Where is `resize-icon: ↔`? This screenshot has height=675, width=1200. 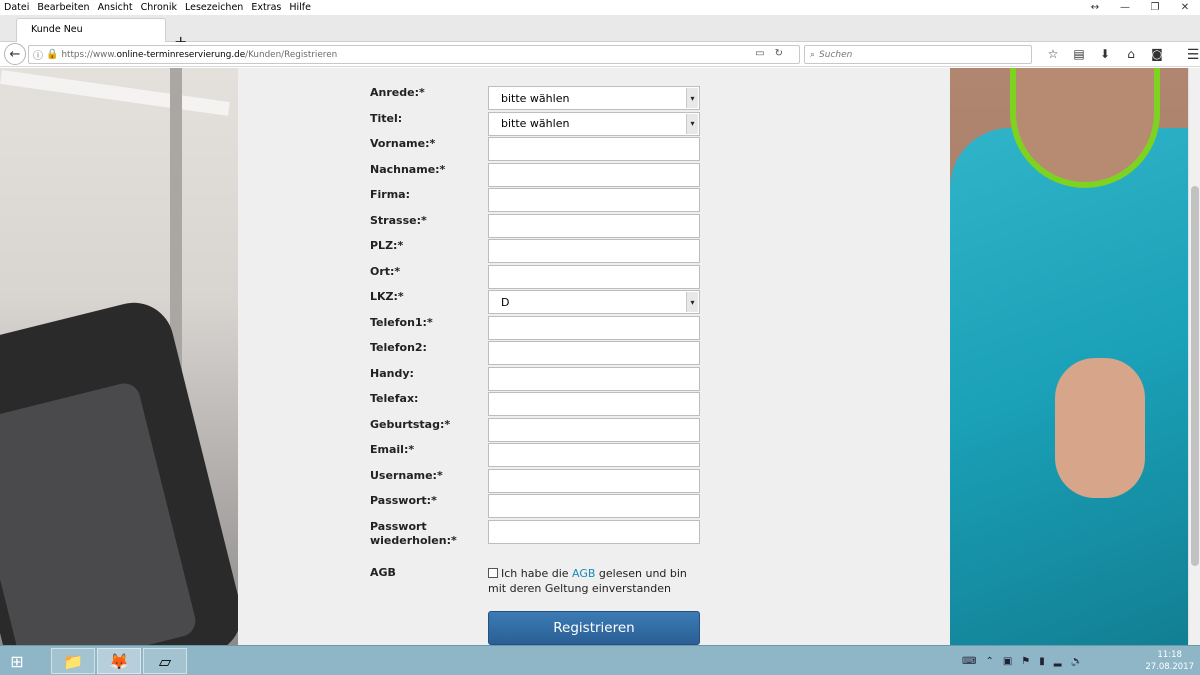 resize-icon: ↔ is located at coordinates (1095, 7).